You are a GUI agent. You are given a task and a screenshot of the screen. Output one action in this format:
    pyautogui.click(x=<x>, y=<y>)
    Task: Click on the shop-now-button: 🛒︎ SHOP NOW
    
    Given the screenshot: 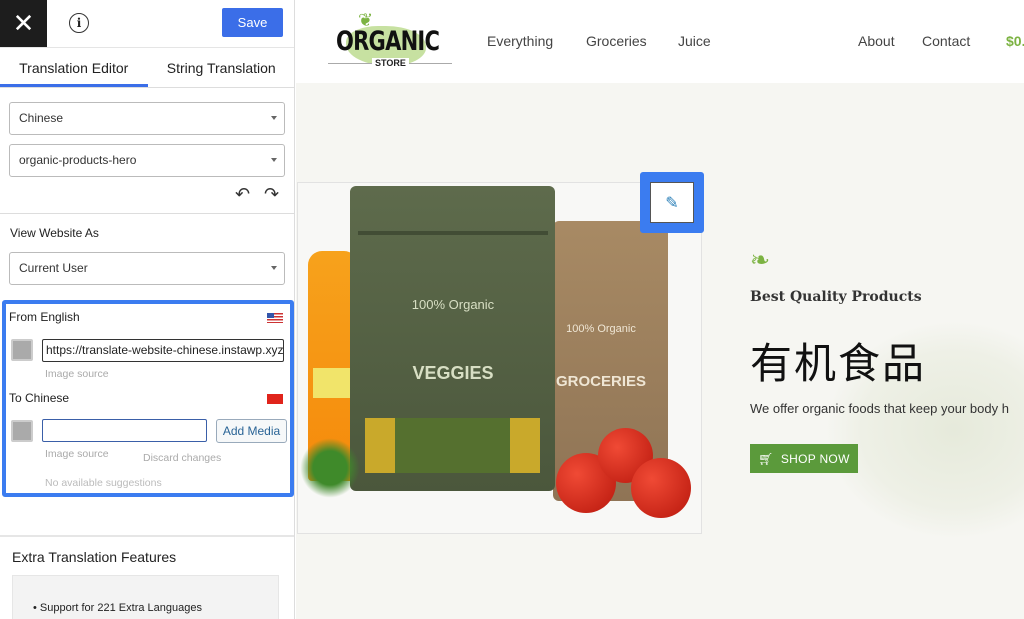 What is the action you would take?
    pyautogui.click(x=804, y=458)
    